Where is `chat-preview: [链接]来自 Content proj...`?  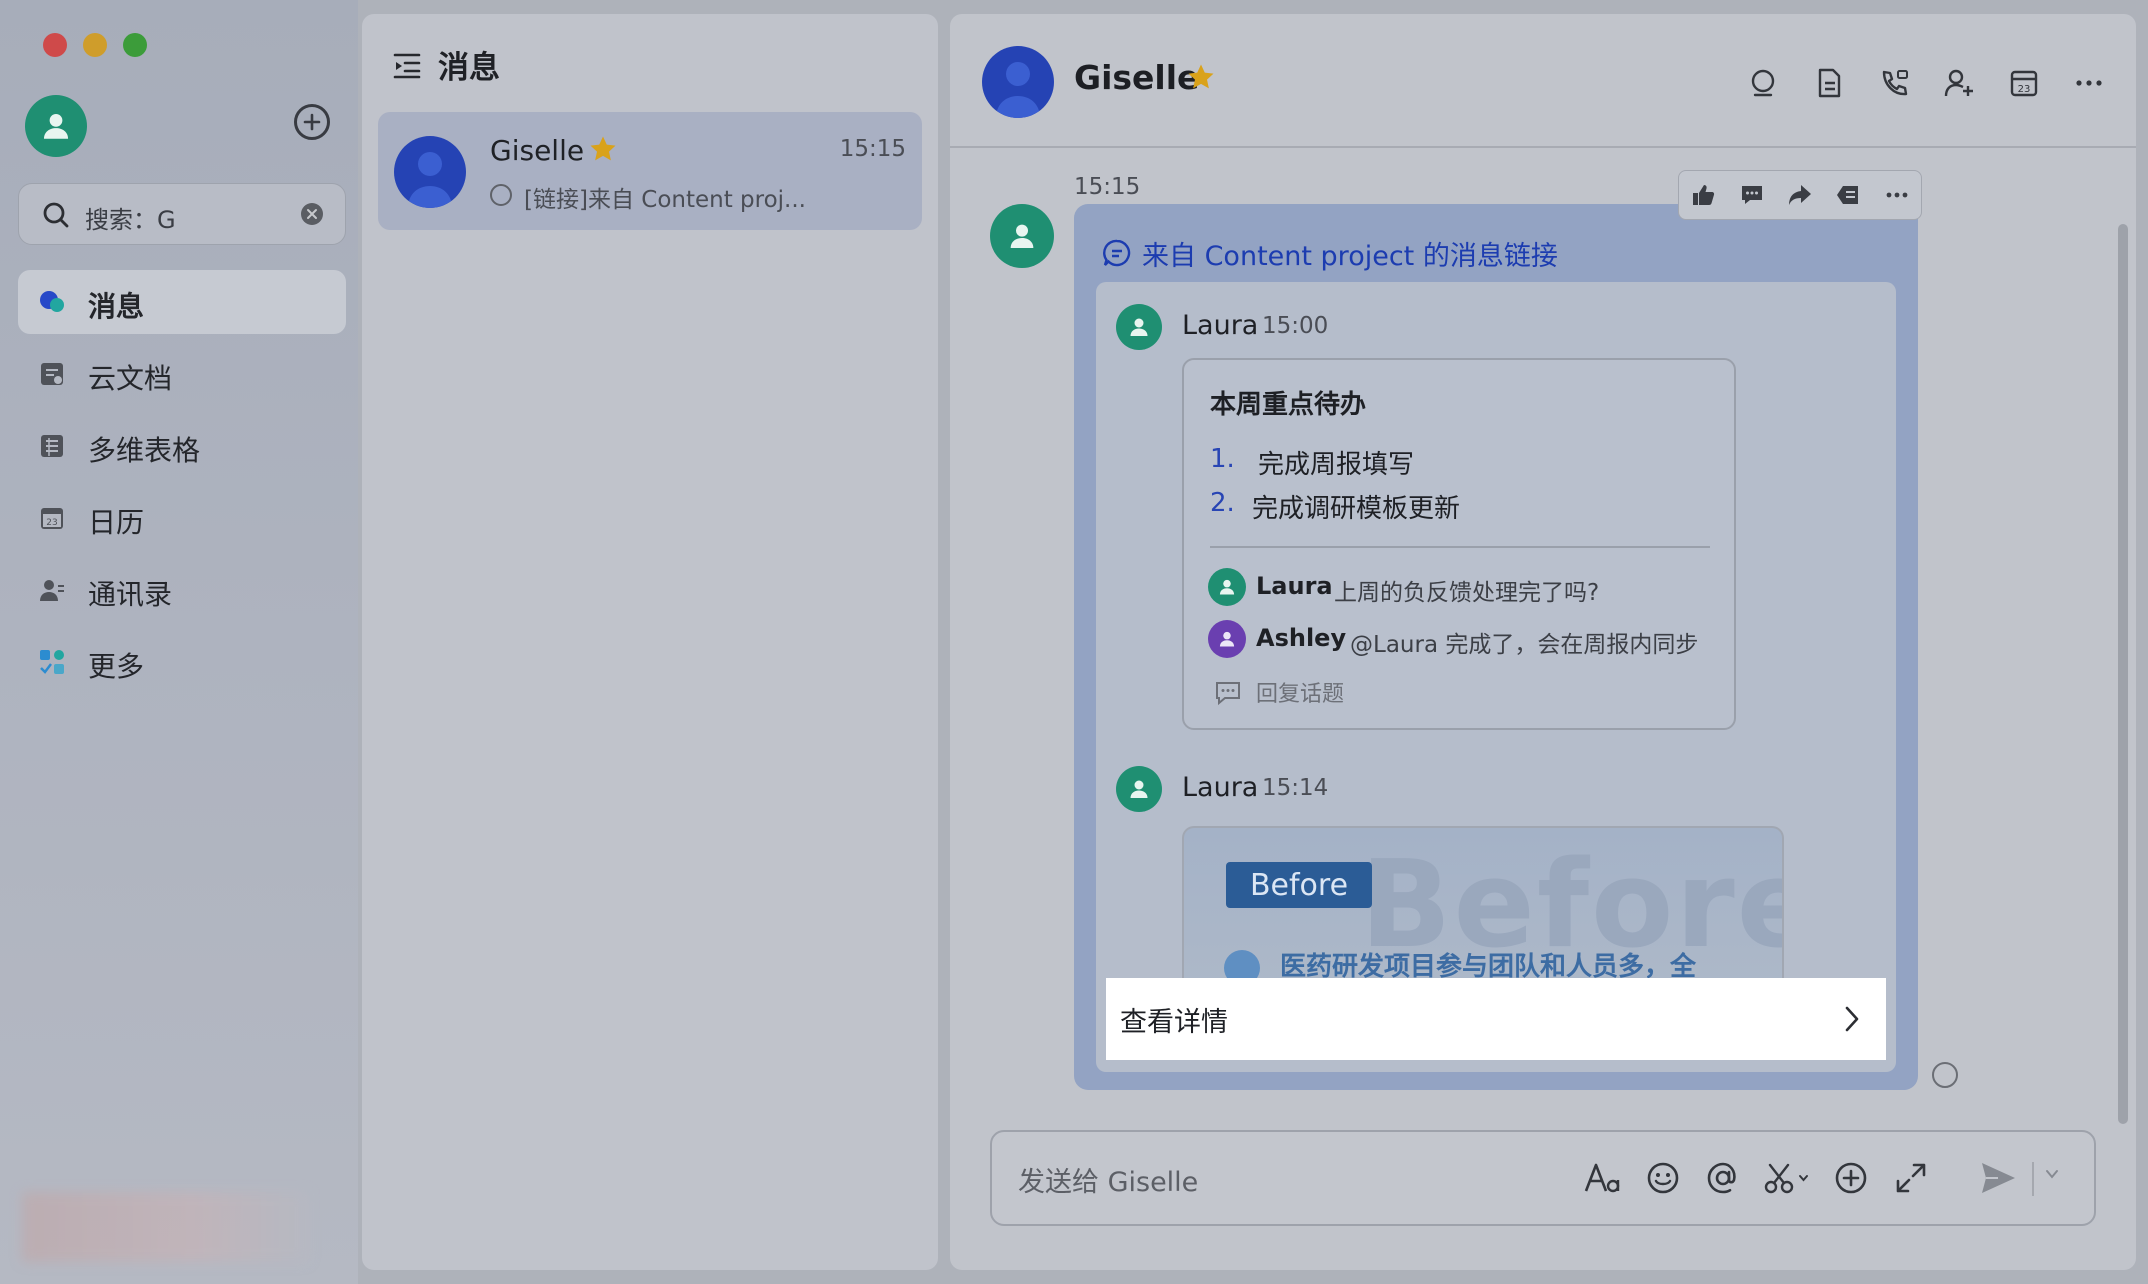
chat-preview: [链接]来自 Content proj... is located at coordinates (665, 200).